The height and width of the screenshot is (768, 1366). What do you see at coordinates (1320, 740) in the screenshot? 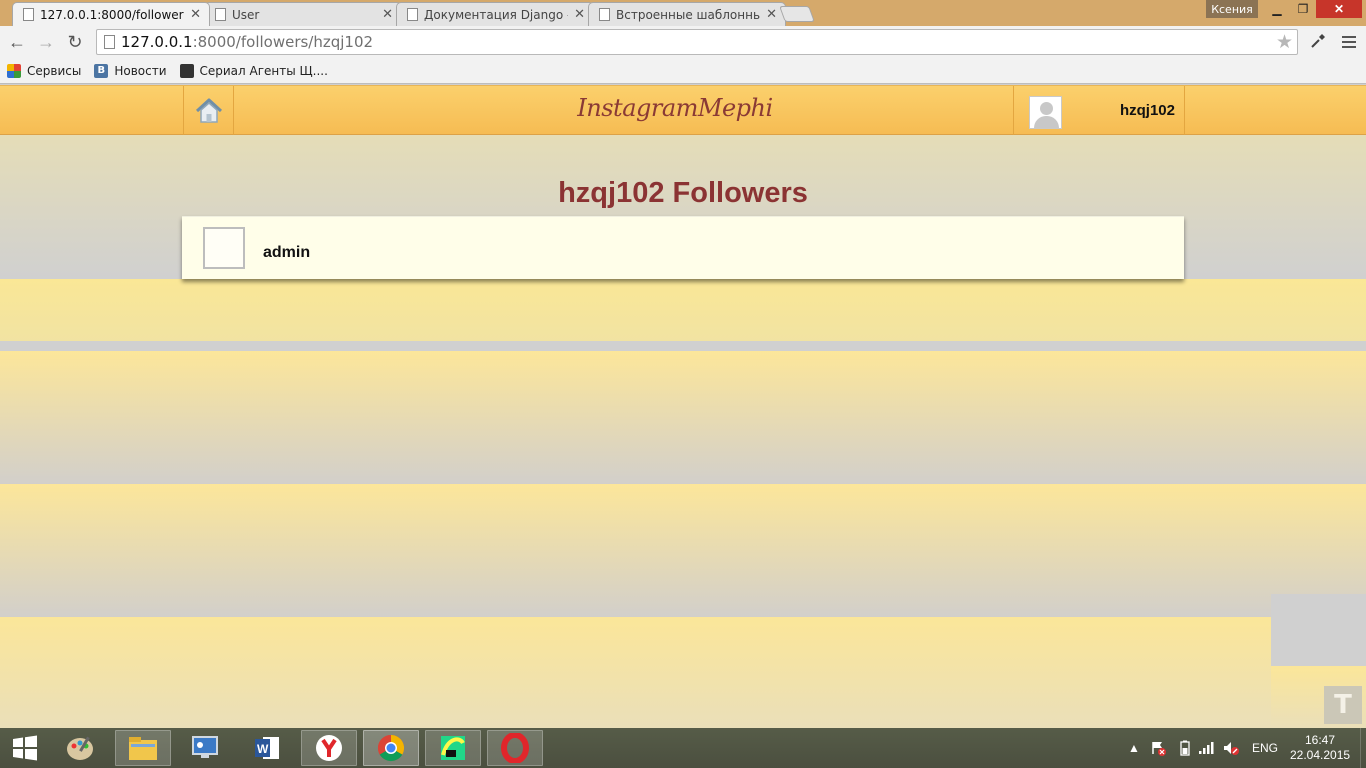
I see `clock-time: 16:47` at bounding box center [1320, 740].